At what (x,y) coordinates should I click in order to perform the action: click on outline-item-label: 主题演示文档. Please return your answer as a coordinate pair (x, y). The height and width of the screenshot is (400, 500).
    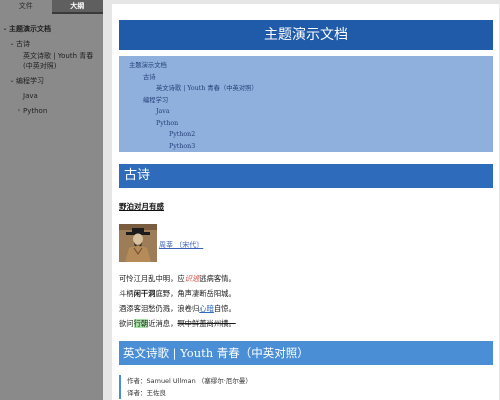
    Looking at the image, I should click on (30, 29).